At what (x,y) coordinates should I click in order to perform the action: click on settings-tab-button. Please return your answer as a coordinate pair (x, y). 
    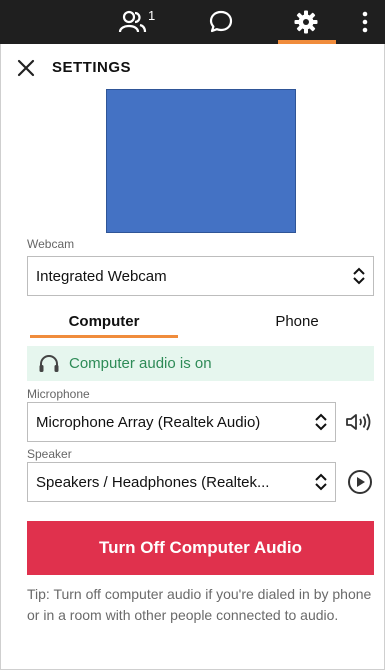
    Looking at the image, I should click on (306, 22).